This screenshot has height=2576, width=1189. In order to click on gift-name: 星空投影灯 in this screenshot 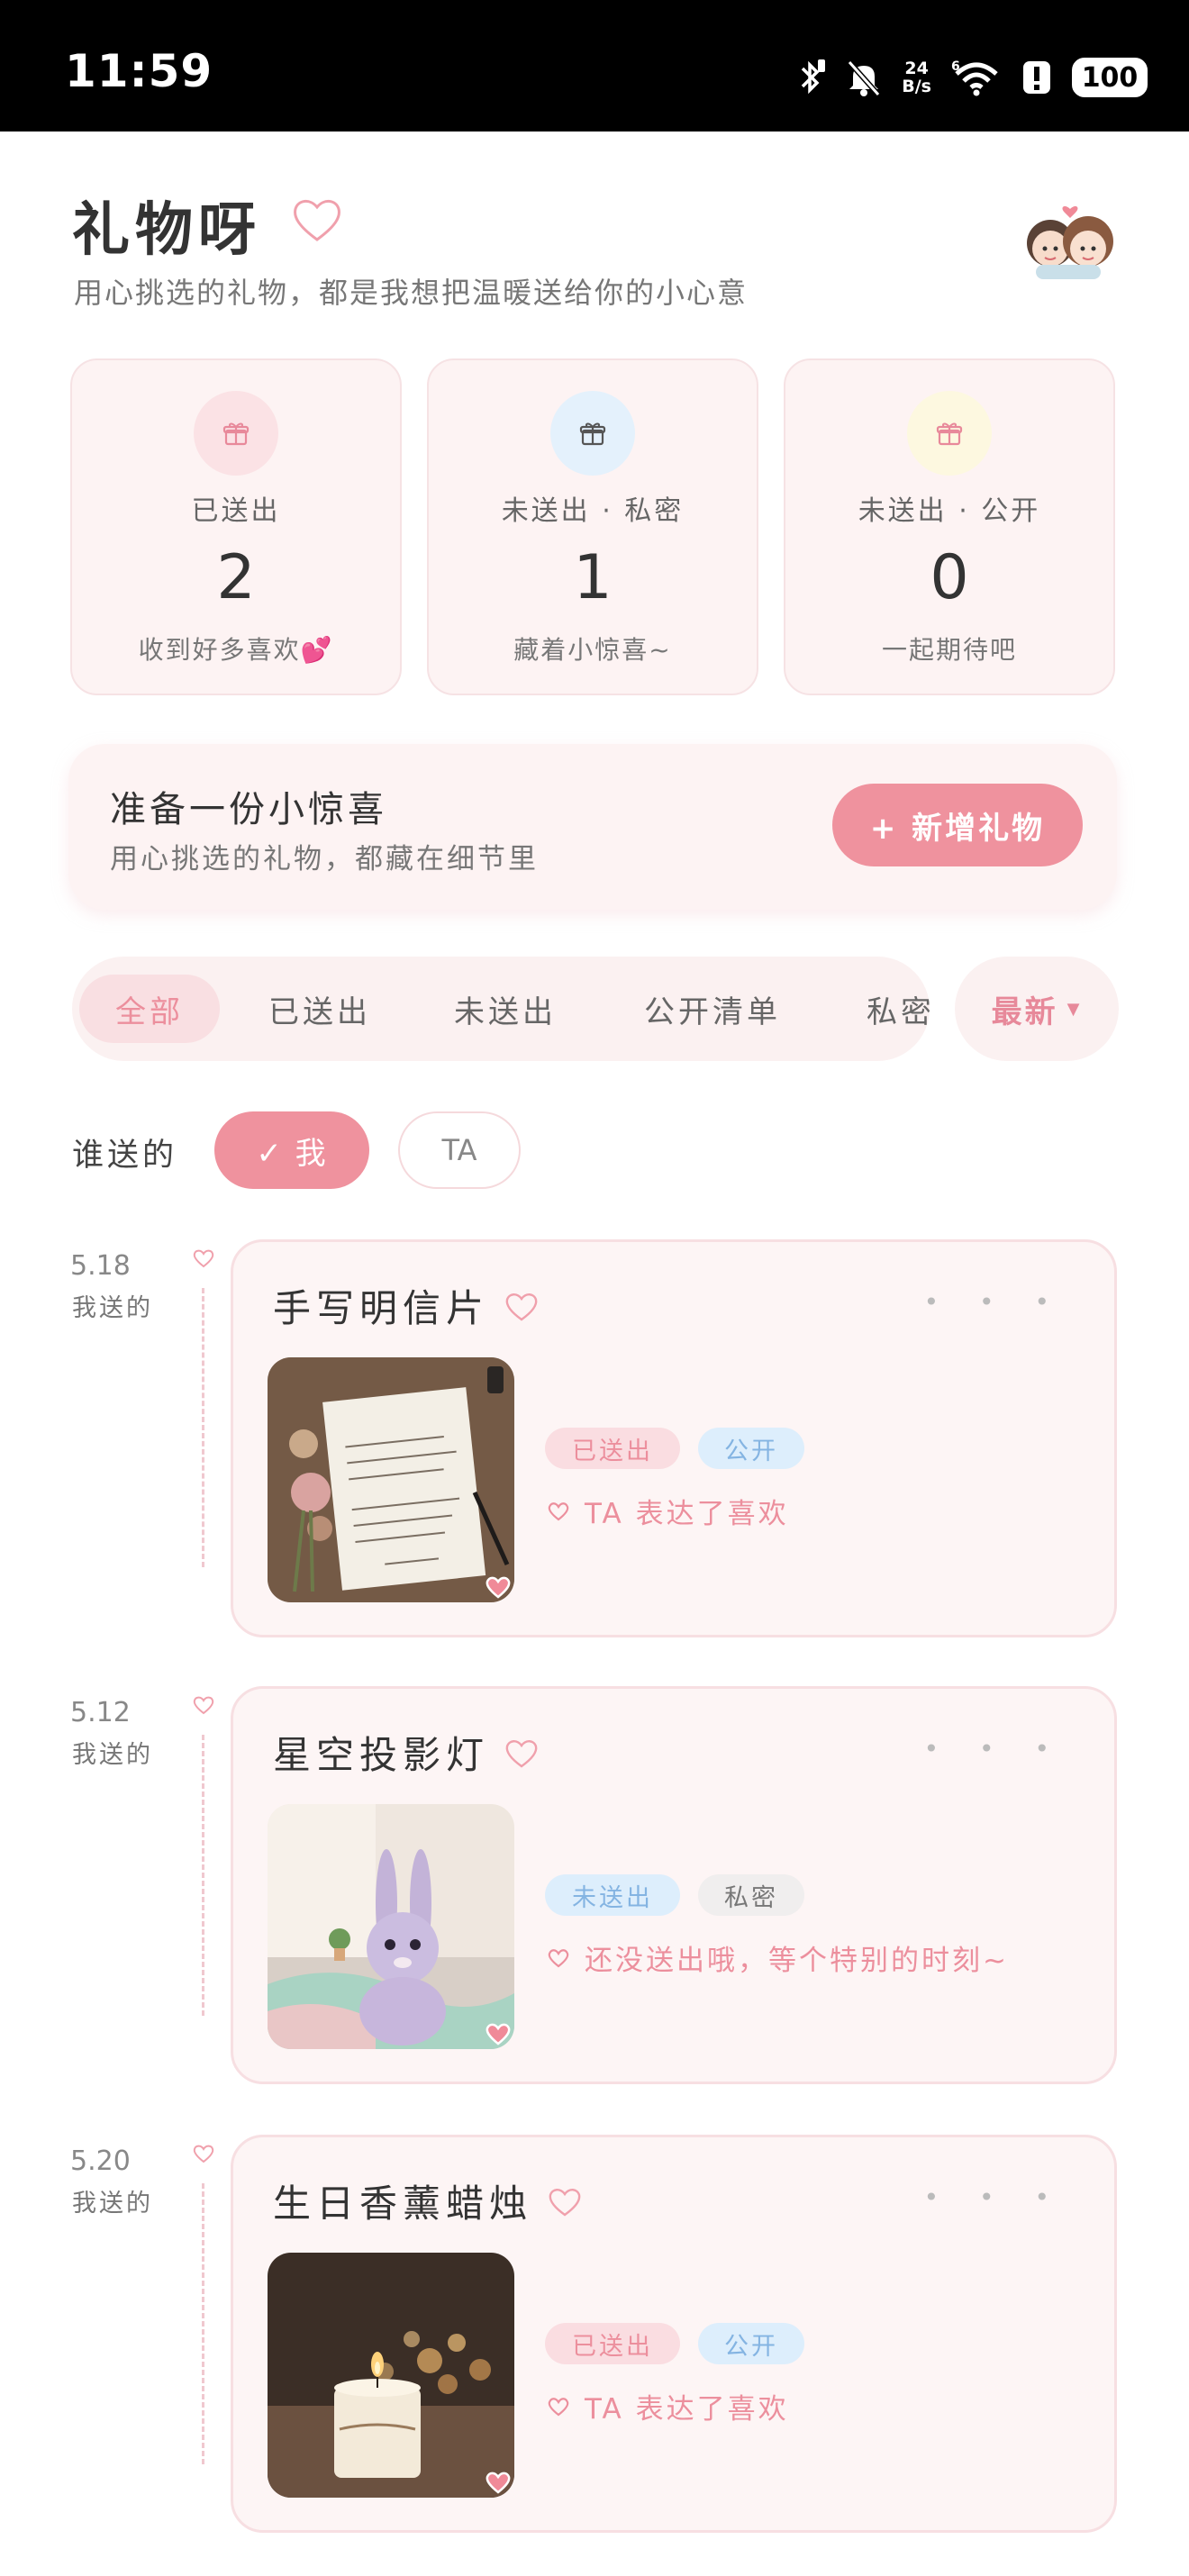, I will do `click(382, 1755)`.